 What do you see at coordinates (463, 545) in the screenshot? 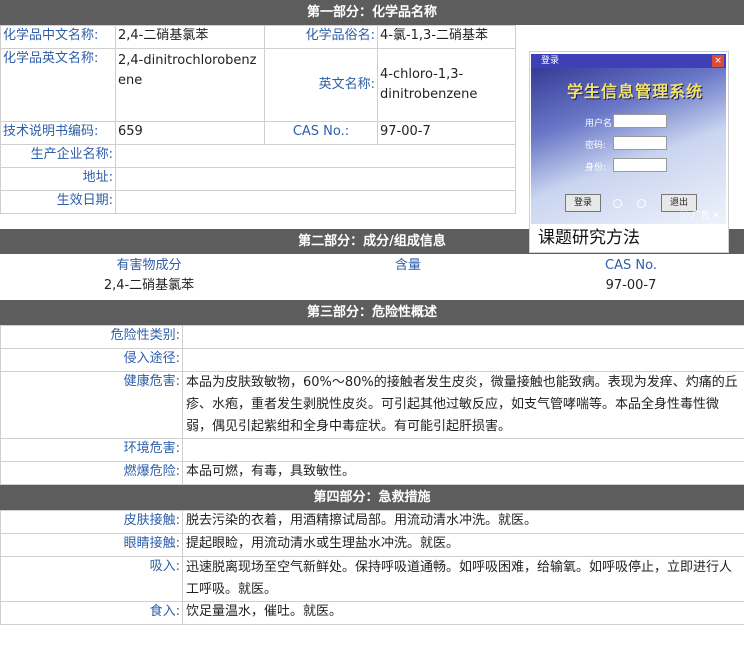
I see `row-value: 提起眼睑，用流动清水或生理盐水冲洗。就医。` at bounding box center [463, 545].